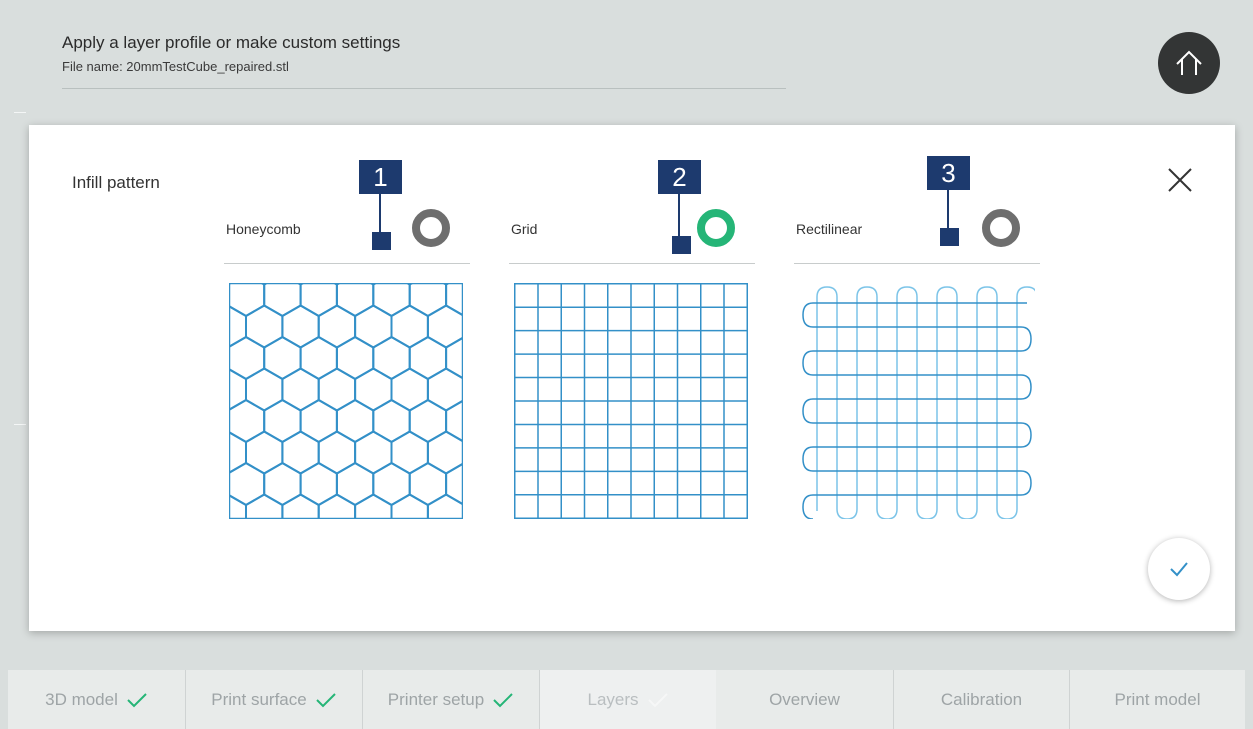 The height and width of the screenshot is (729, 1253). Describe the element at coordinates (175, 66) in the screenshot. I see `file-name-label: File name: 20mmTestCube_repaired.stl` at that location.